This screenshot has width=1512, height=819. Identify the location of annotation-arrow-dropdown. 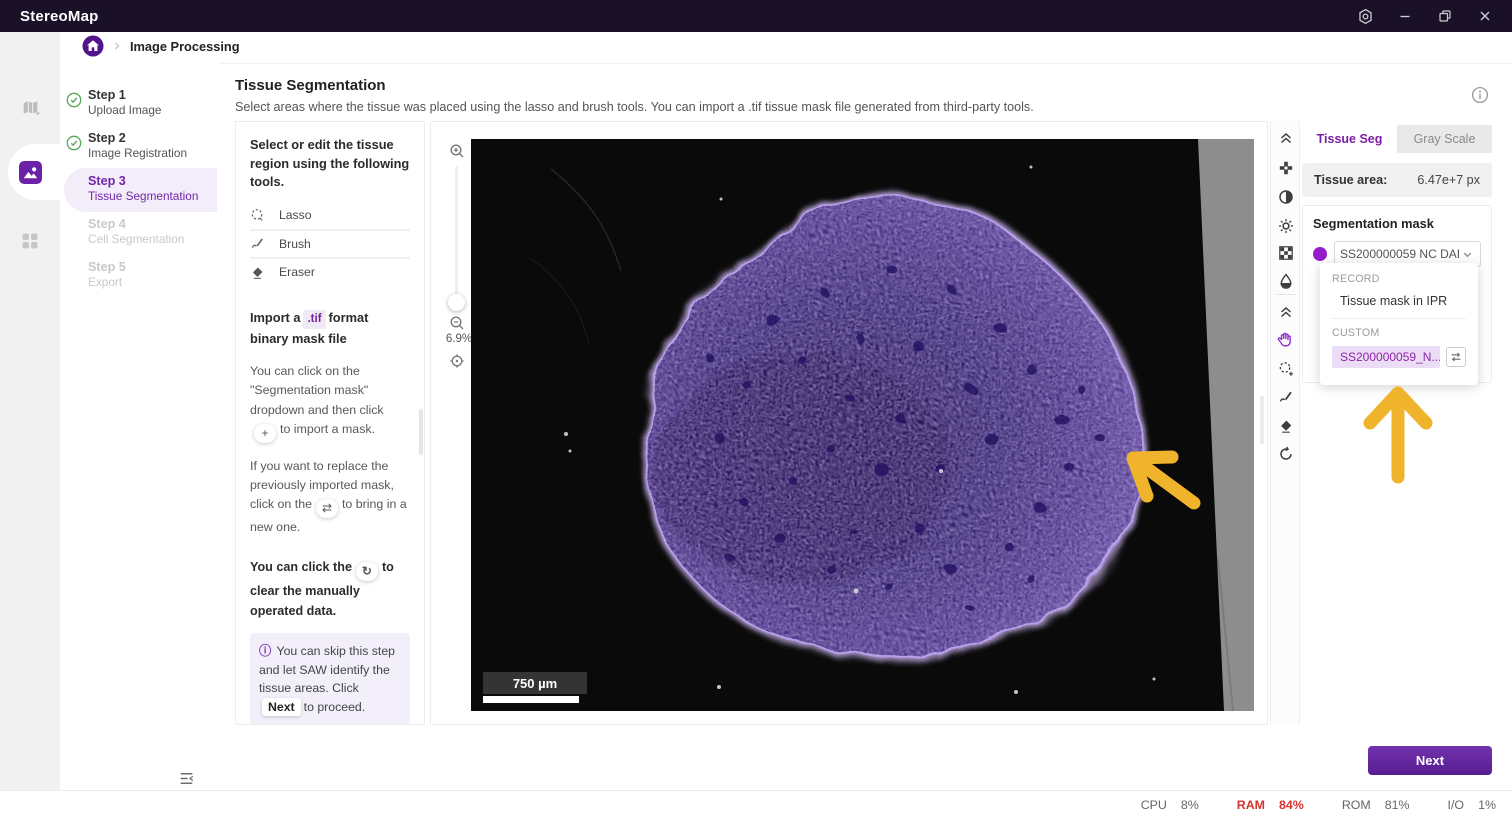
(1398, 435).